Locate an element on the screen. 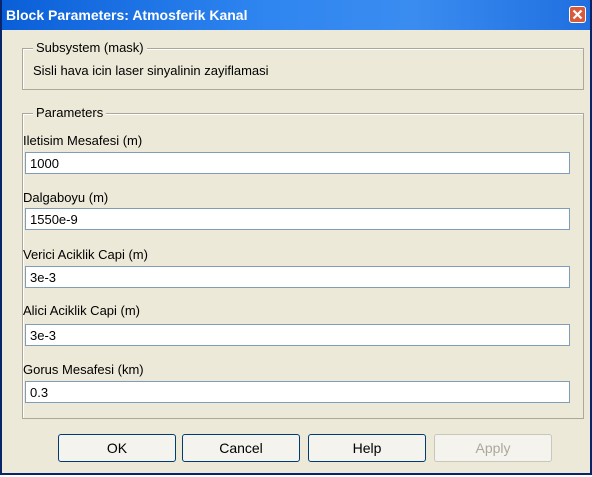 This screenshot has width=592, height=477. cancel-button: Cancel is located at coordinates (241, 448).